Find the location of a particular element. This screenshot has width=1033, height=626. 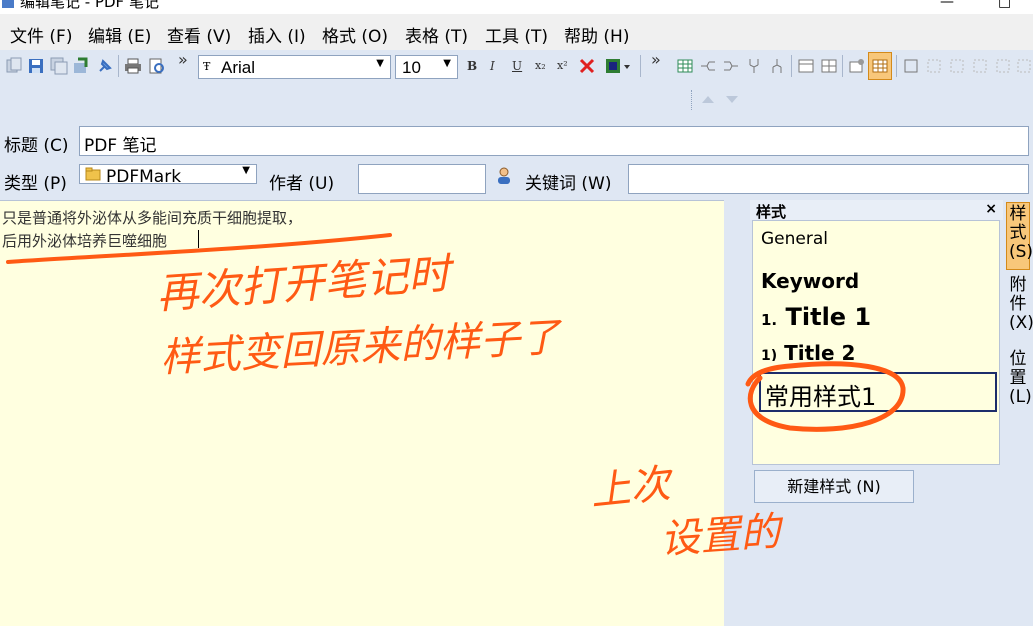

menu-insert: 插入 (I) is located at coordinates (277, 34).